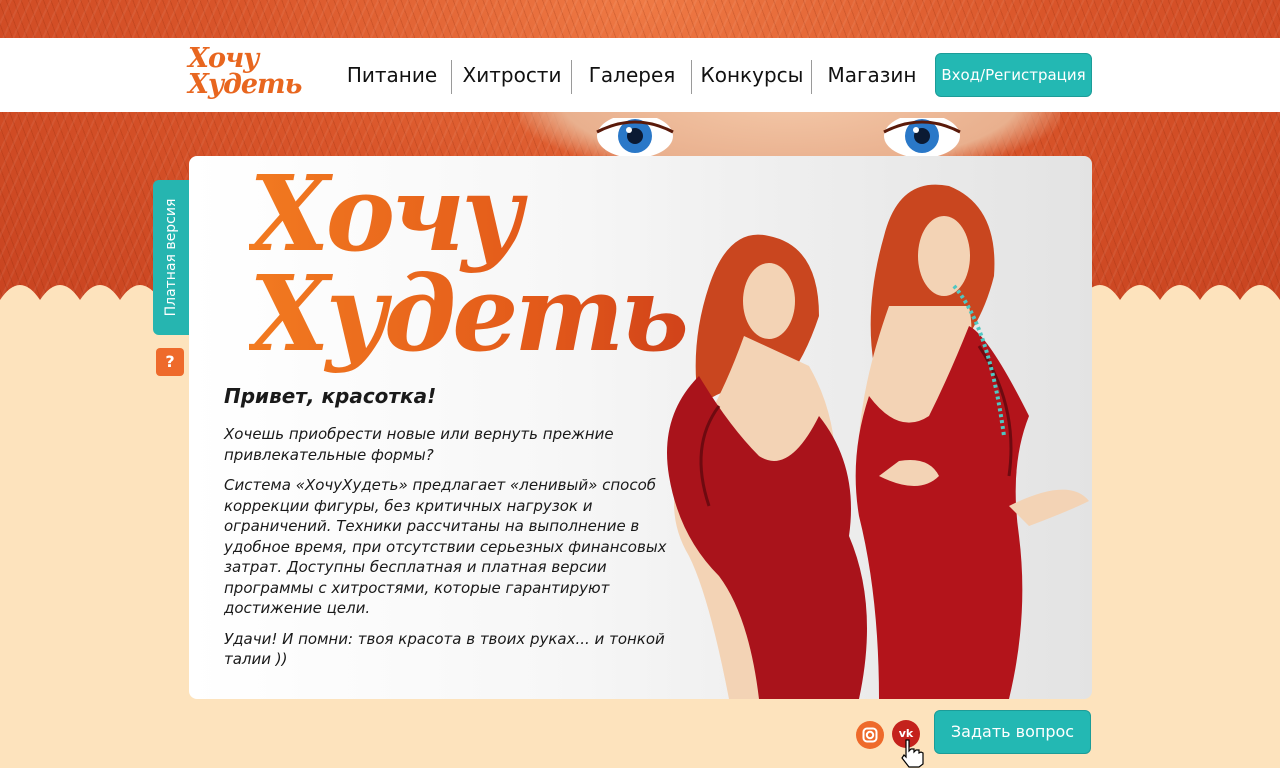  What do you see at coordinates (632, 75) in the screenshot?
I see `nav-item-gallery: Галерея` at bounding box center [632, 75].